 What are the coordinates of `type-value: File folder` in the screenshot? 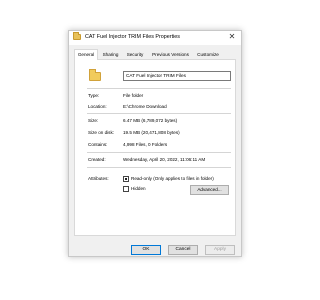 It's located at (133, 95).